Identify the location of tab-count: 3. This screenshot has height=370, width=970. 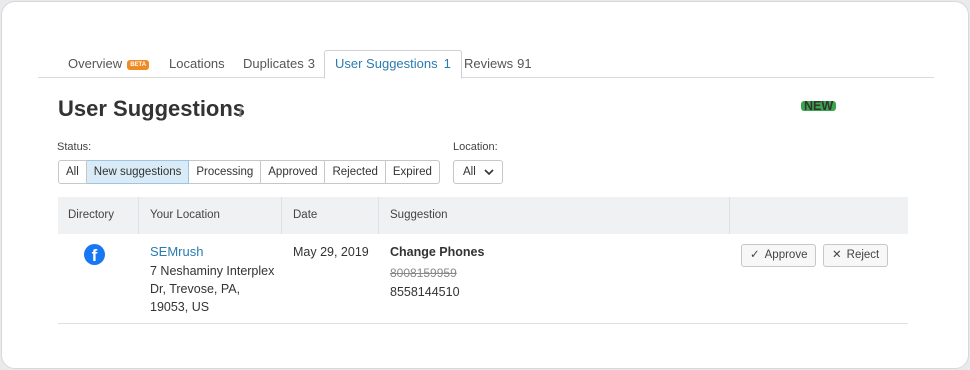
(311, 63).